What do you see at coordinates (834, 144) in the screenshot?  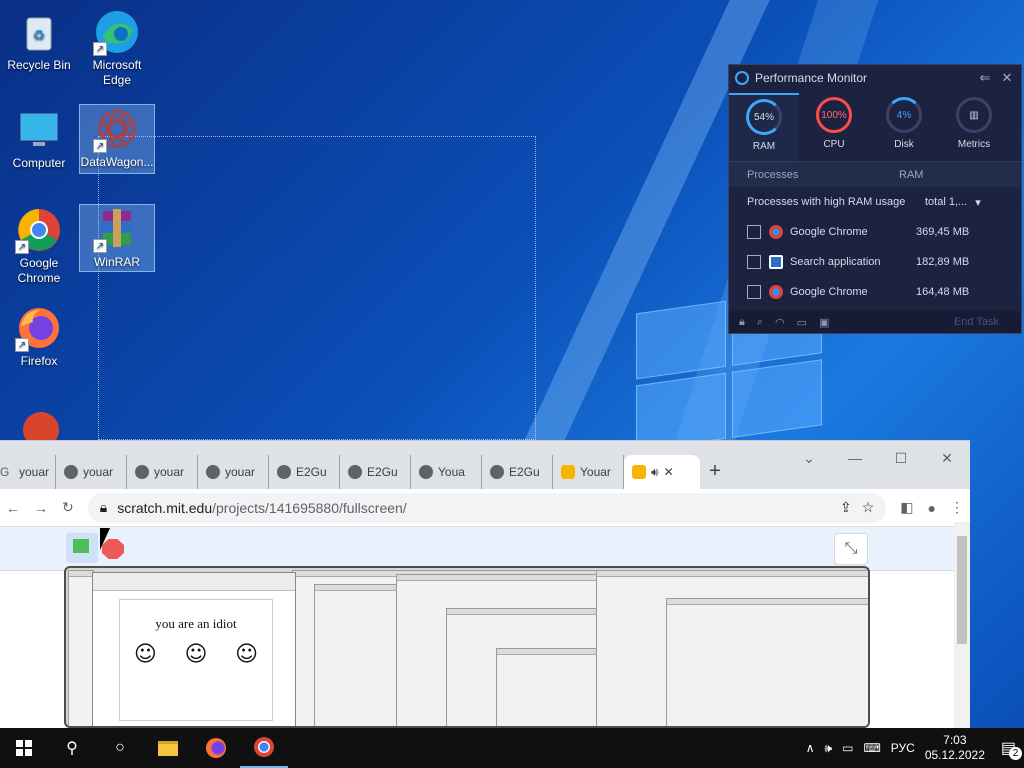 I see `gauge-label: CPU` at bounding box center [834, 144].